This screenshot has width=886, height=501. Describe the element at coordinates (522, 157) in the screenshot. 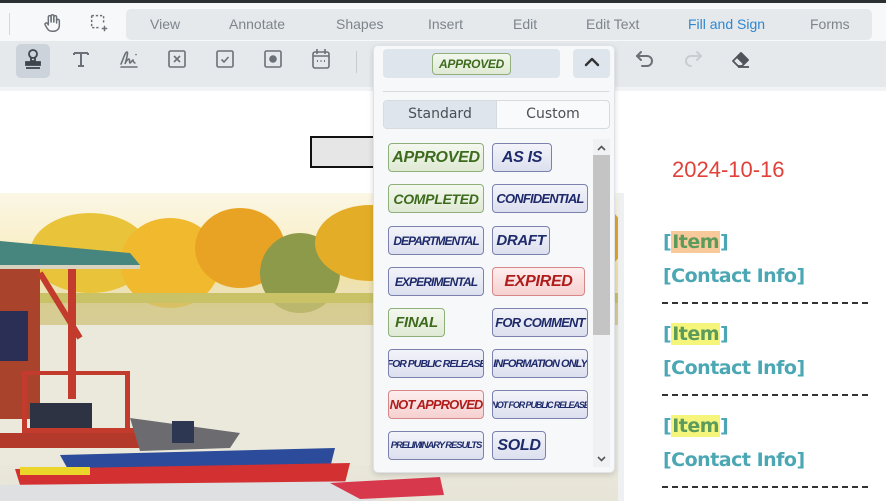

I see `stamp-as-is: AS IS` at that location.